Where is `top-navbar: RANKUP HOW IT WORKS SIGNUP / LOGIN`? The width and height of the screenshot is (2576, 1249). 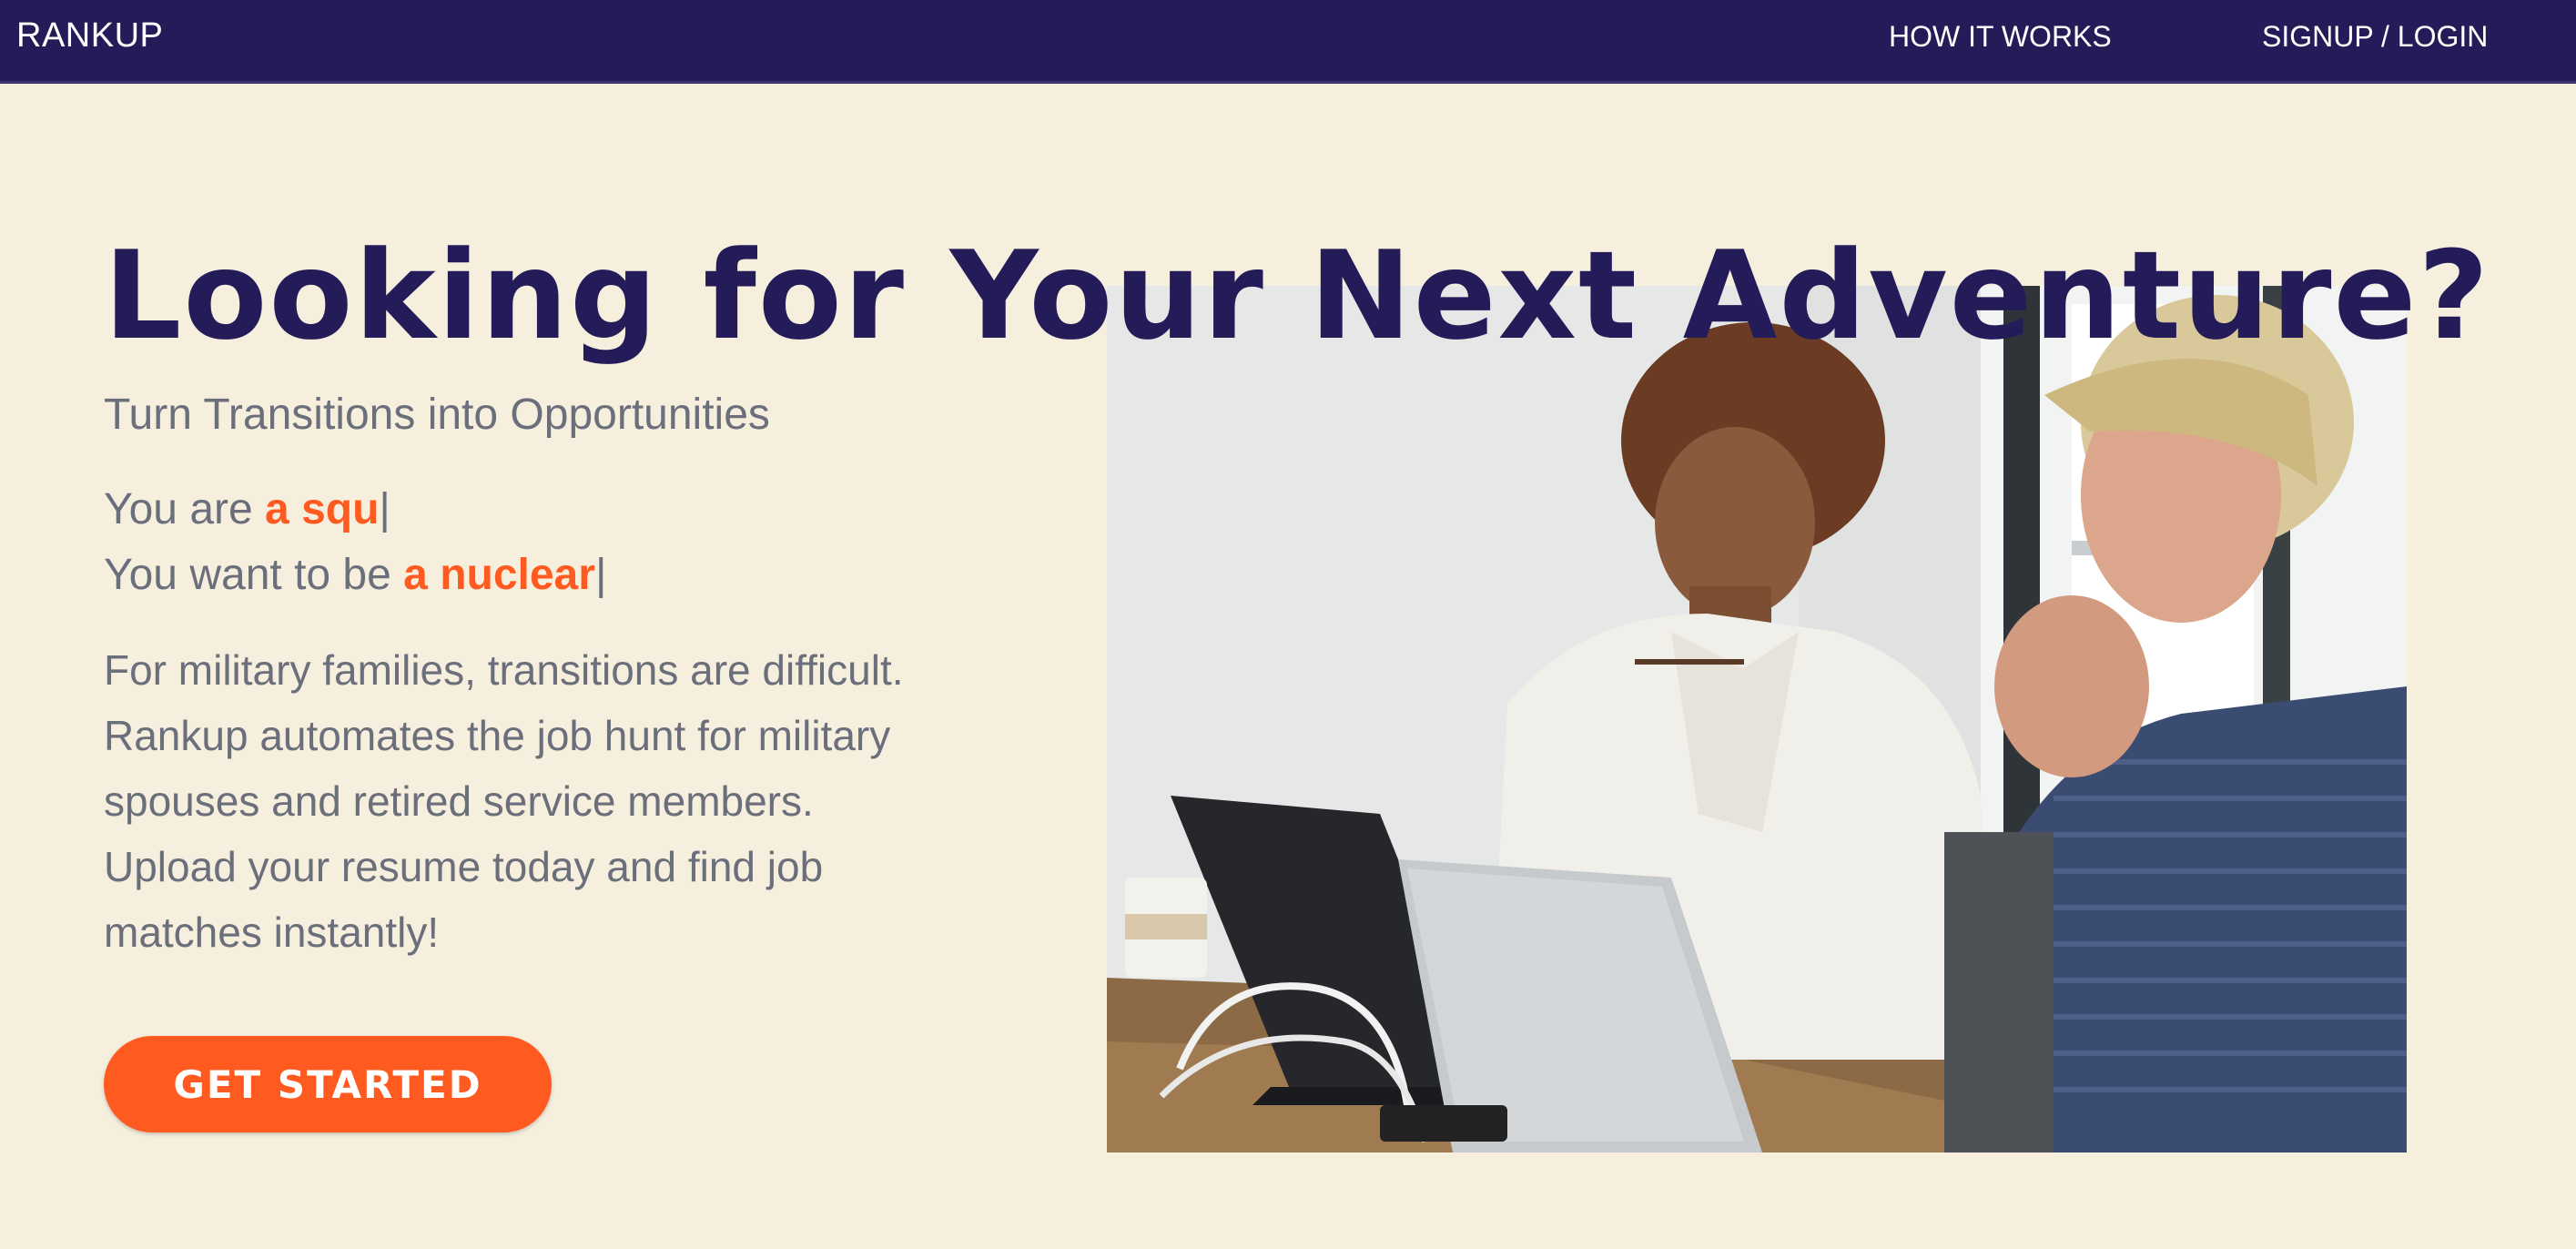
top-navbar: RANKUP HOW IT WORKS SIGNUP / LOGIN is located at coordinates (1288, 42).